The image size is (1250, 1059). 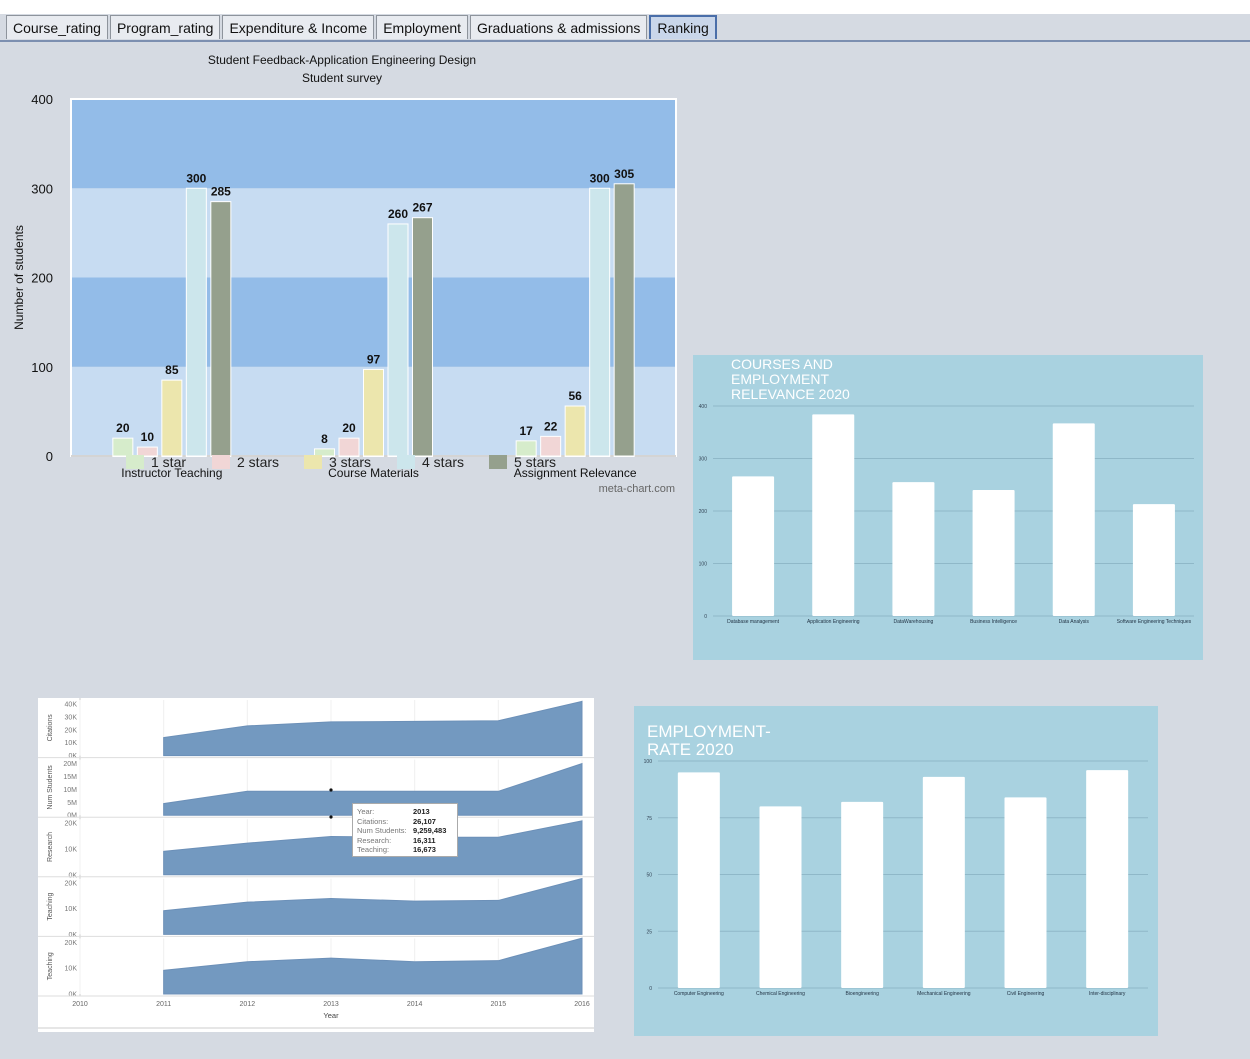 I want to click on chart-title: RELEVANCE 2020, so click(x=790, y=394).